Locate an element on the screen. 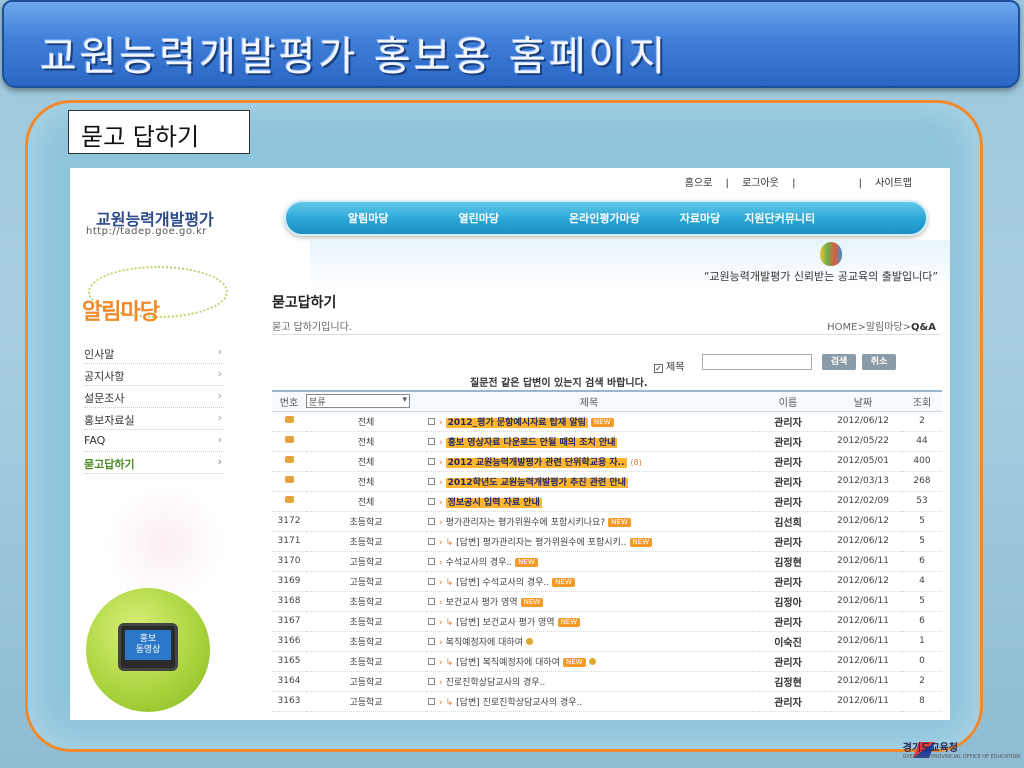 The height and width of the screenshot is (768, 1024). row-date: 2012/06/12 is located at coordinates (863, 421).